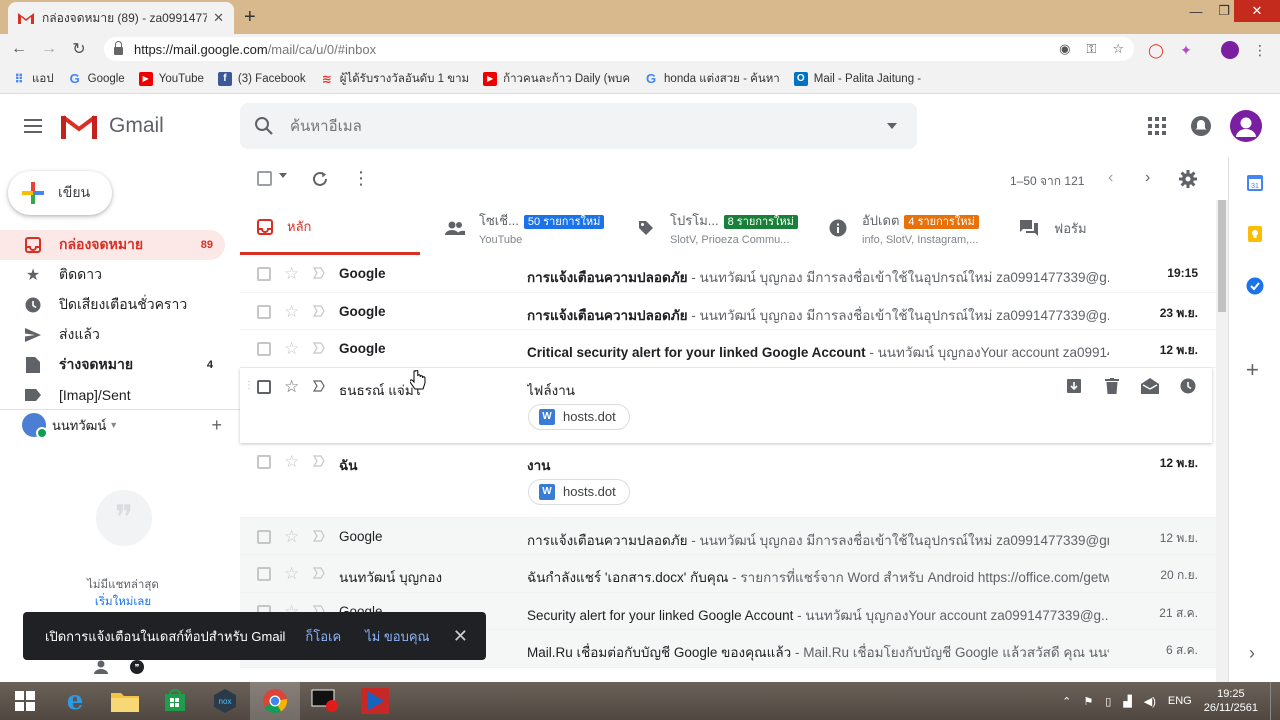  Describe the element at coordinates (1188, 179) in the screenshot. I see `settings-gear-icon` at that location.